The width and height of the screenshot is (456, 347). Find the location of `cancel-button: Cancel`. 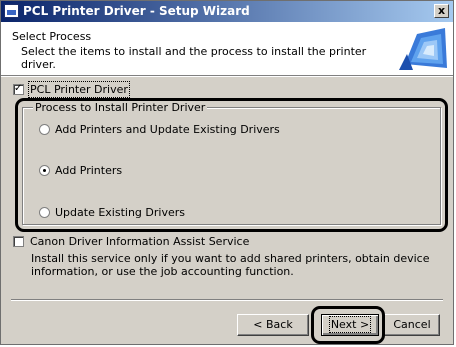

cancel-button: Cancel is located at coordinates (412, 325).